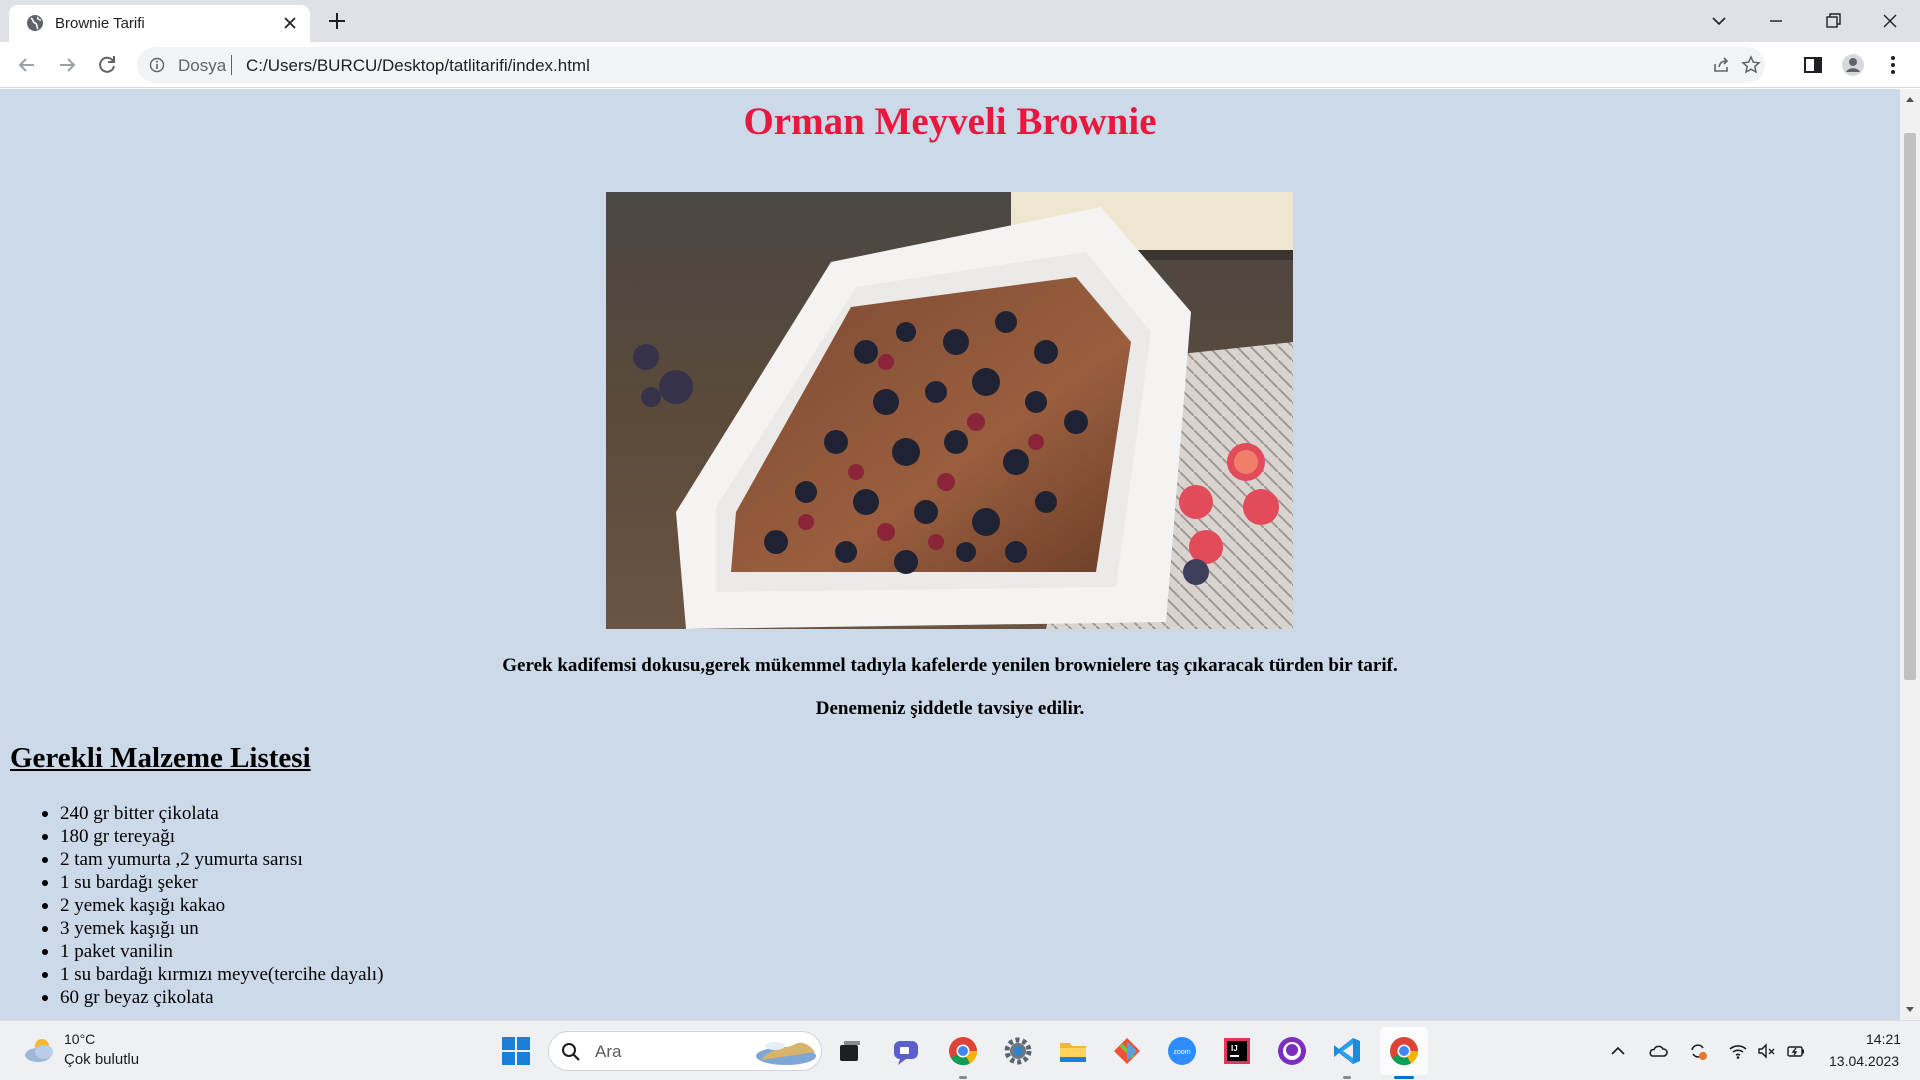 The width and height of the screenshot is (1920, 1080). Describe the element at coordinates (212, 836) in the screenshot. I see `ingredient-item: 180 gr tereyağı` at that location.